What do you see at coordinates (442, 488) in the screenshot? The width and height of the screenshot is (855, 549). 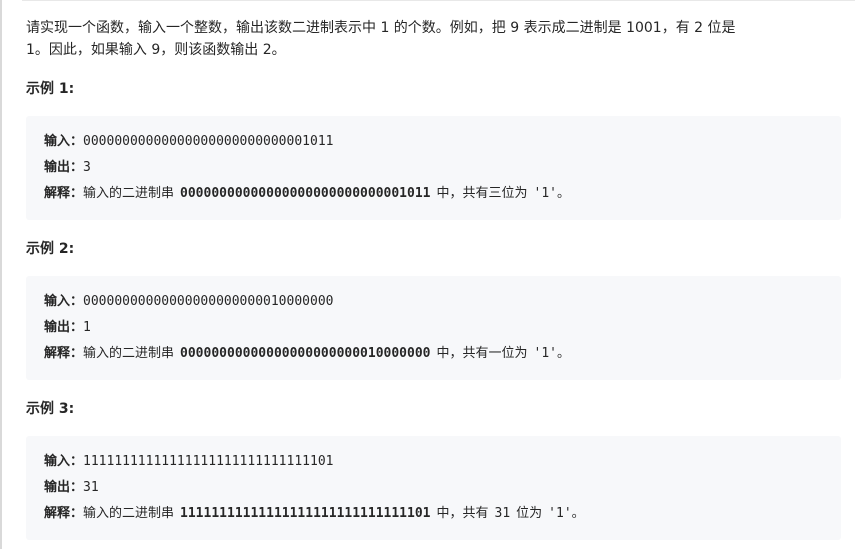 I see `example-3-output-line: 输出：31` at bounding box center [442, 488].